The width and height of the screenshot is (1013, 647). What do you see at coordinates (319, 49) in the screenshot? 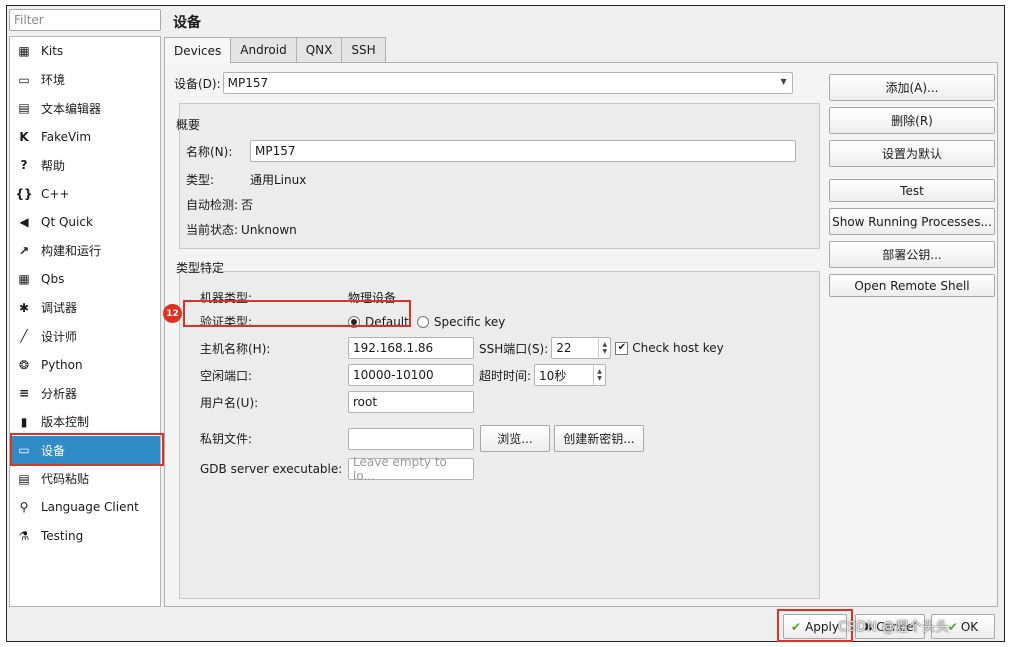
I see `tab-qnx: QNX` at bounding box center [319, 49].